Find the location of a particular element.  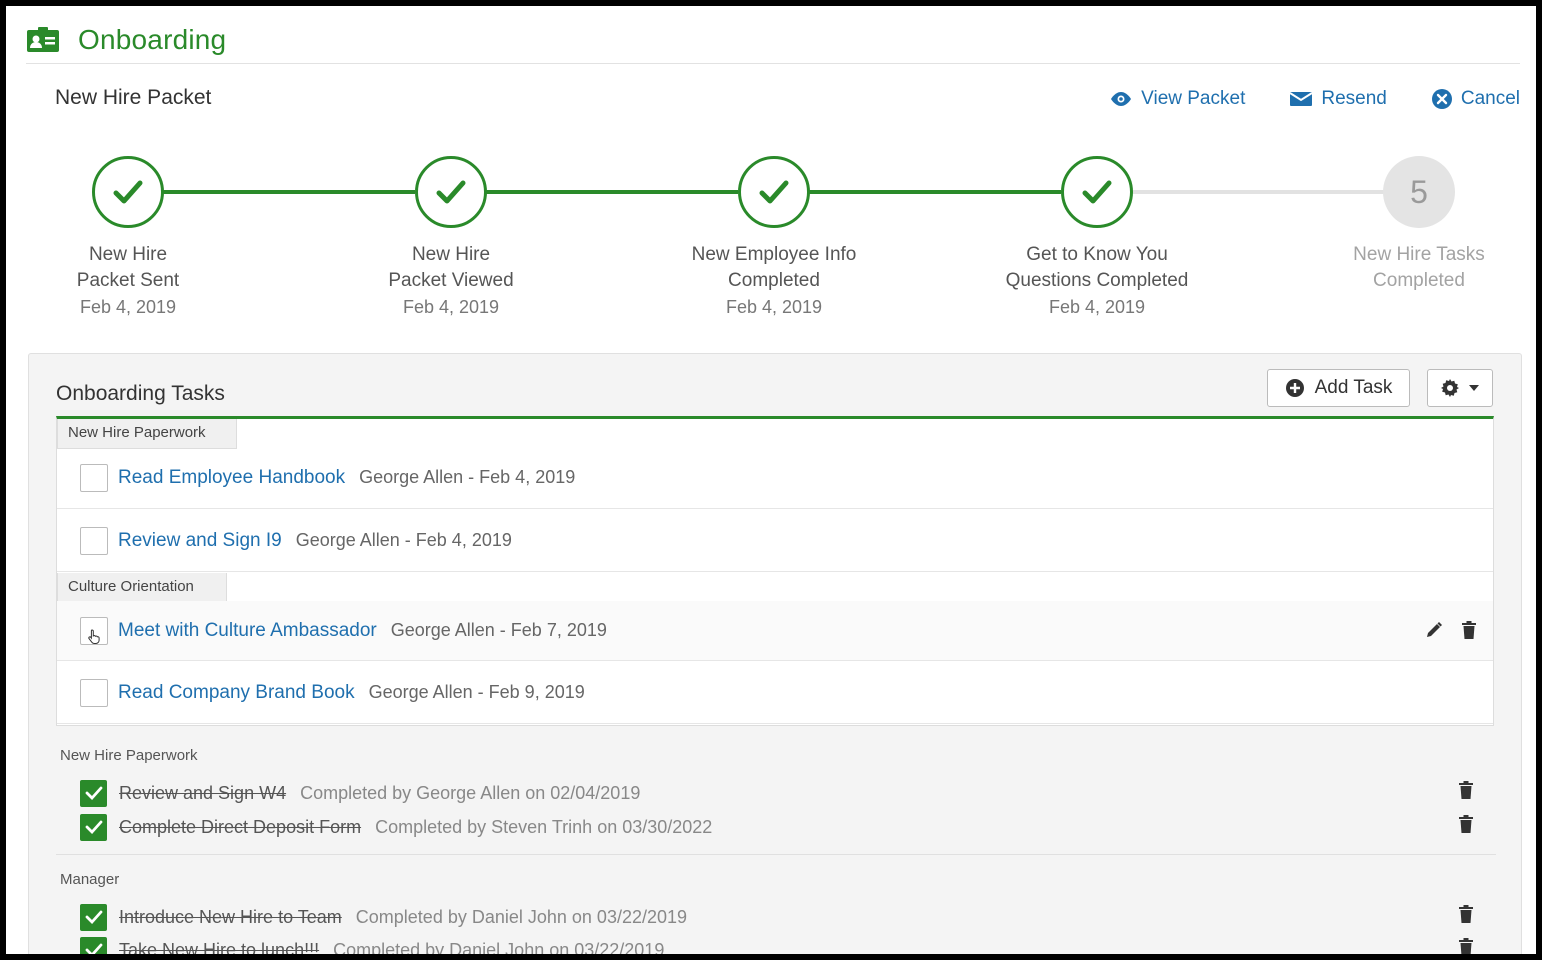

add-task-label: Add Task is located at coordinates (1353, 387).